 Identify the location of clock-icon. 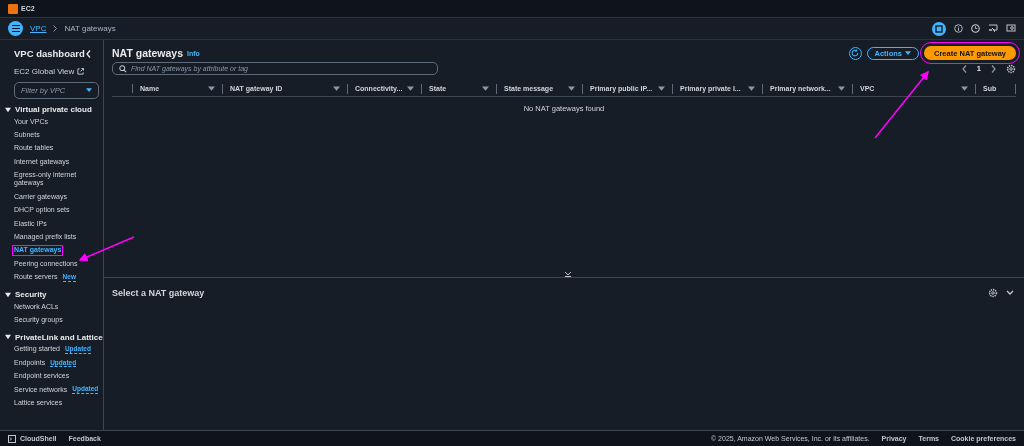
(975, 28).